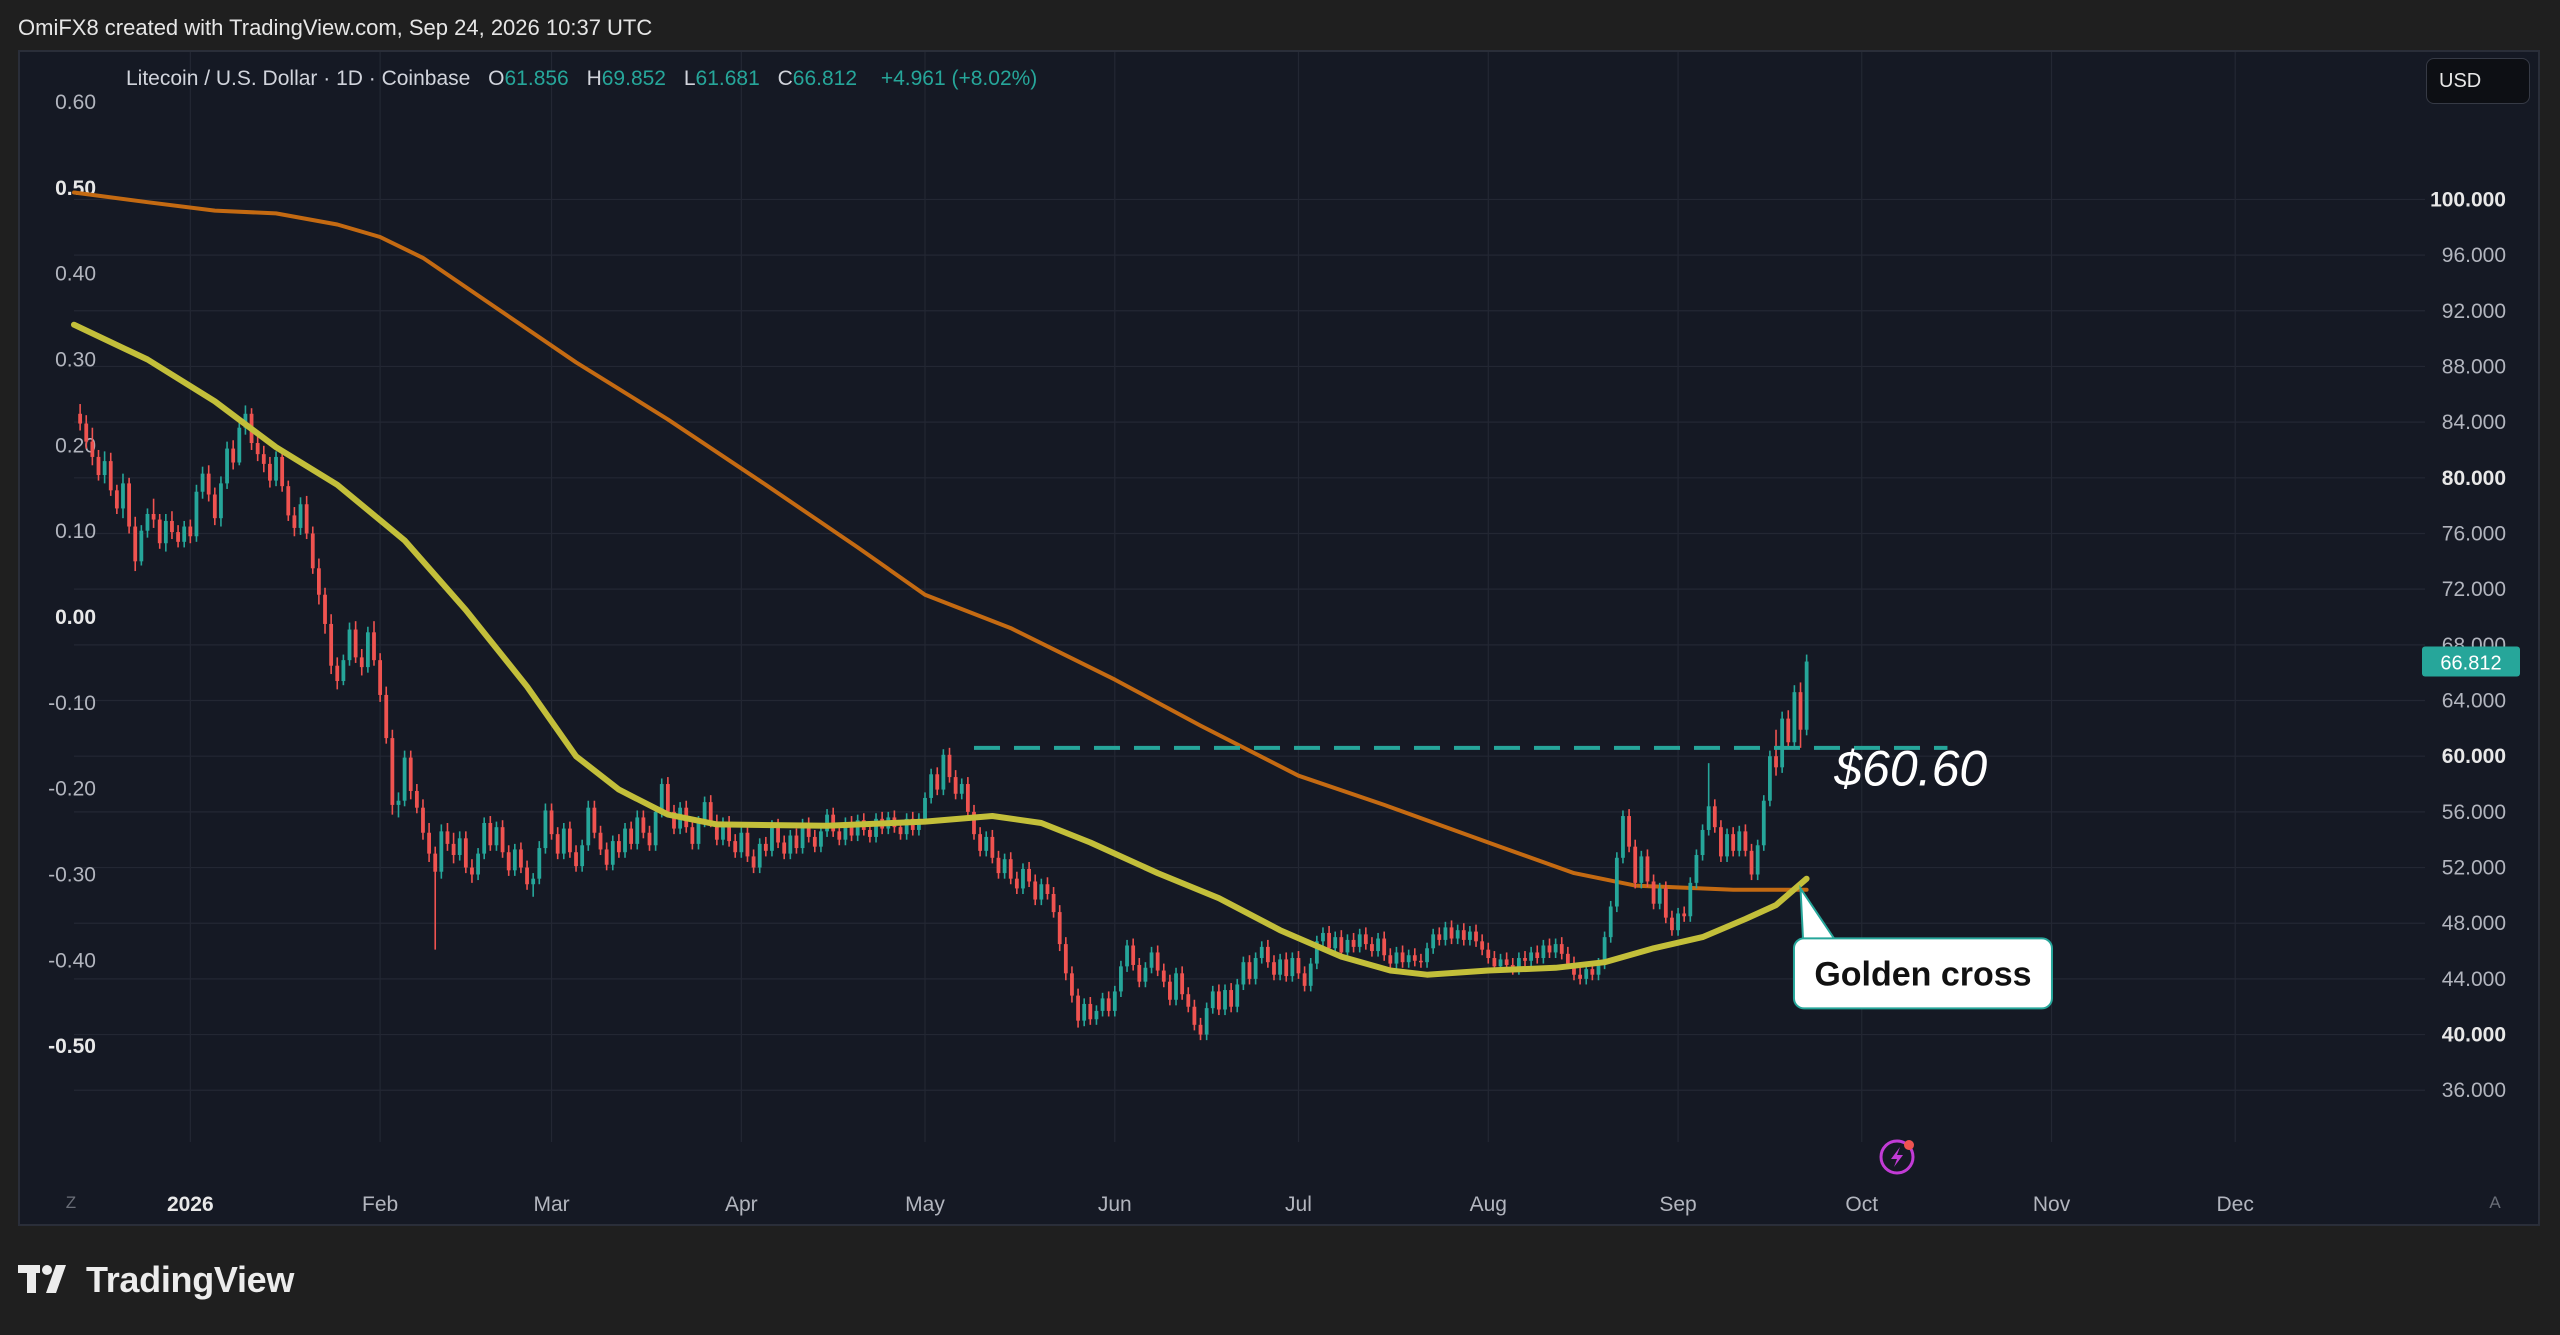  What do you see at coordinates (2474, 533) in the screenshot?
I see `right-axis-tick-label: 76.000` at bounding box center [2474, 533].